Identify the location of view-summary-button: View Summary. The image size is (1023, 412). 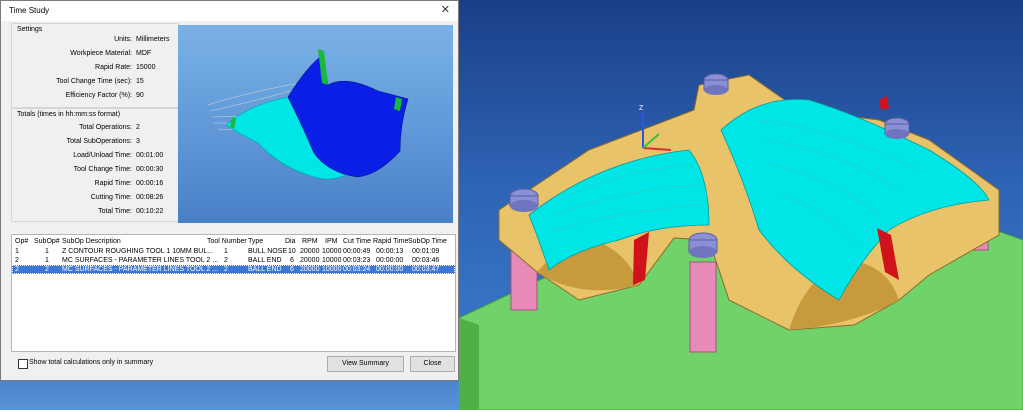
(365, 364).